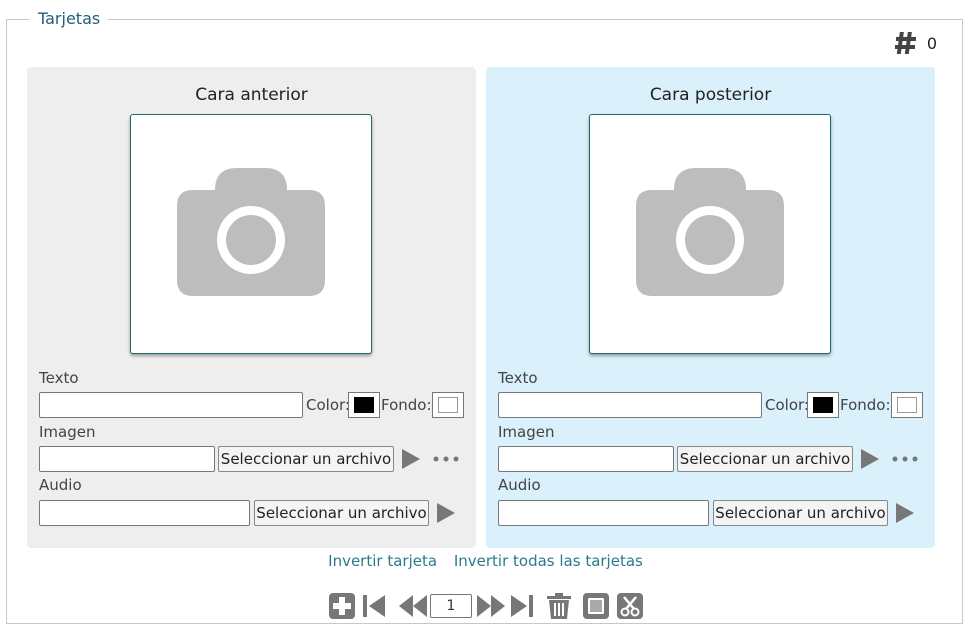  I want to click on copy-icon, so click(596, 606).